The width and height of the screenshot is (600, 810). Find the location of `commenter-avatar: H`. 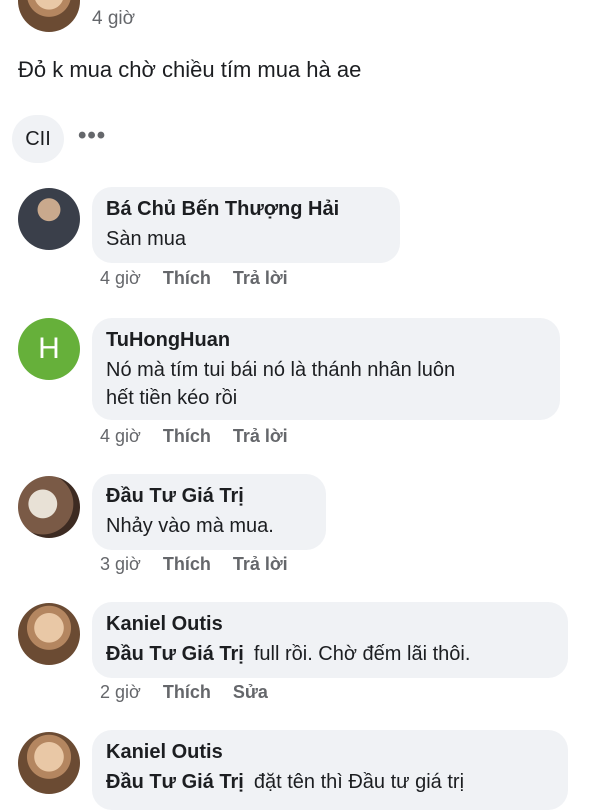

commenter-avatar: H is located at coordinates (49, 349).